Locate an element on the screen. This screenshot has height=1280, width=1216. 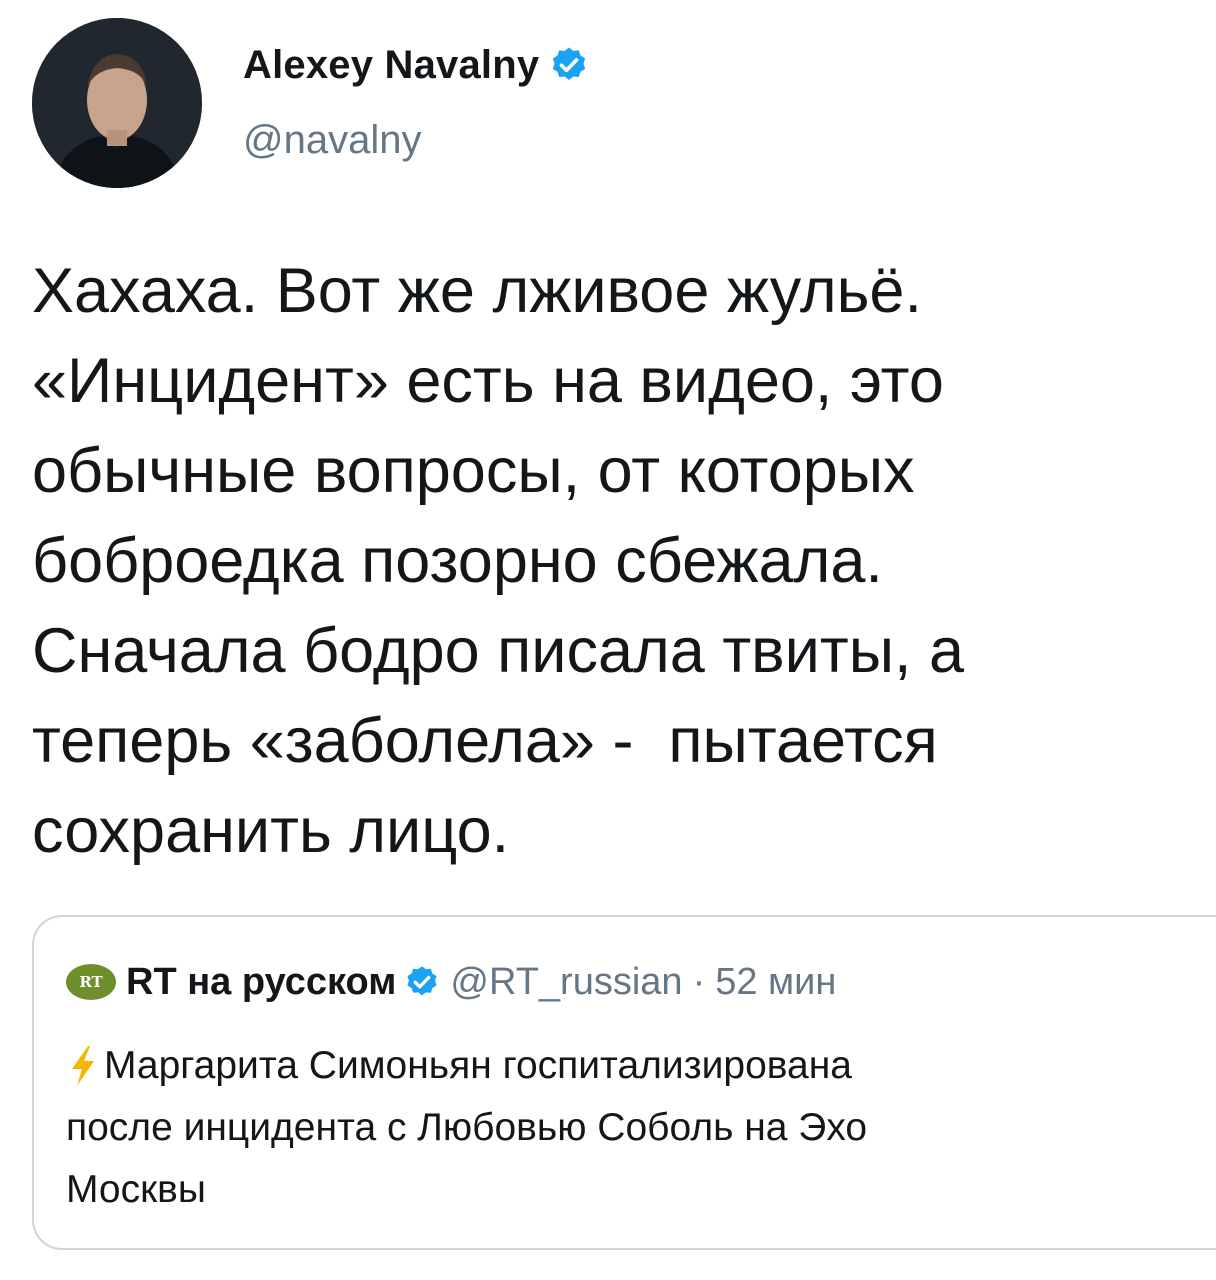
author-handle: @navalny is located at coordinates (332, 140).